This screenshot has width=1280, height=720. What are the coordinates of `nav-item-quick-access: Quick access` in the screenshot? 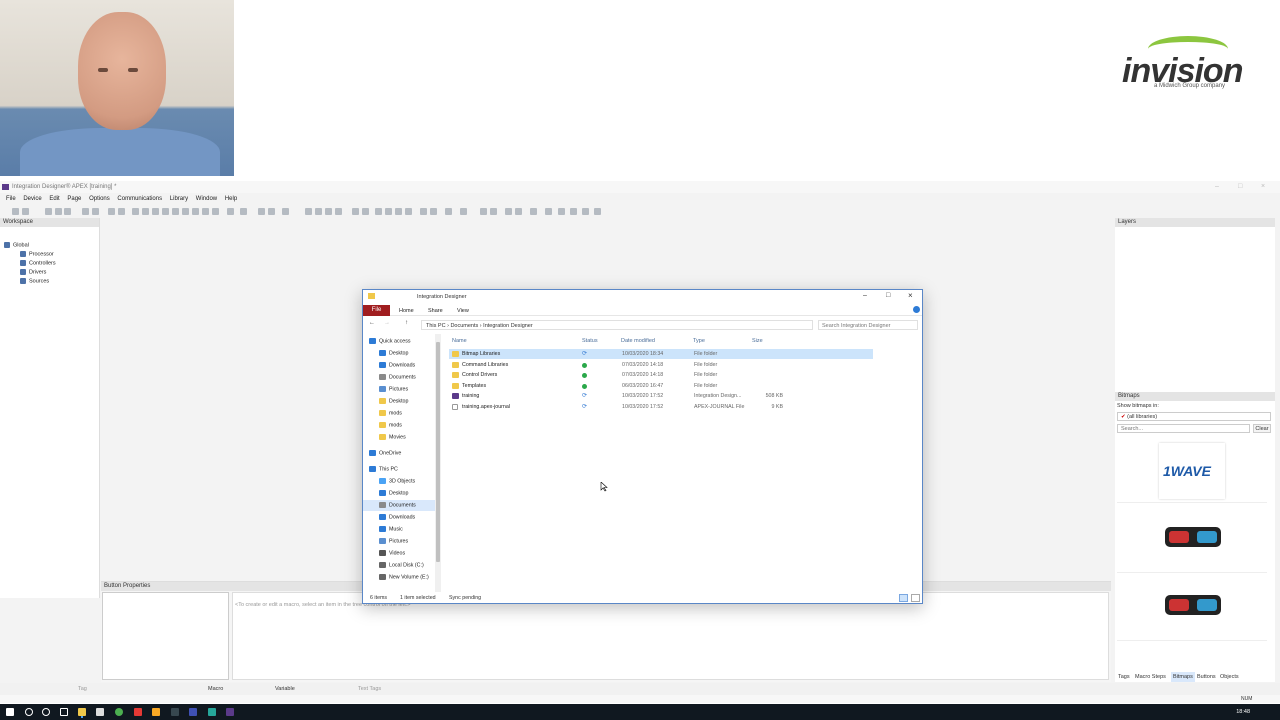 It's located at (401, 341).